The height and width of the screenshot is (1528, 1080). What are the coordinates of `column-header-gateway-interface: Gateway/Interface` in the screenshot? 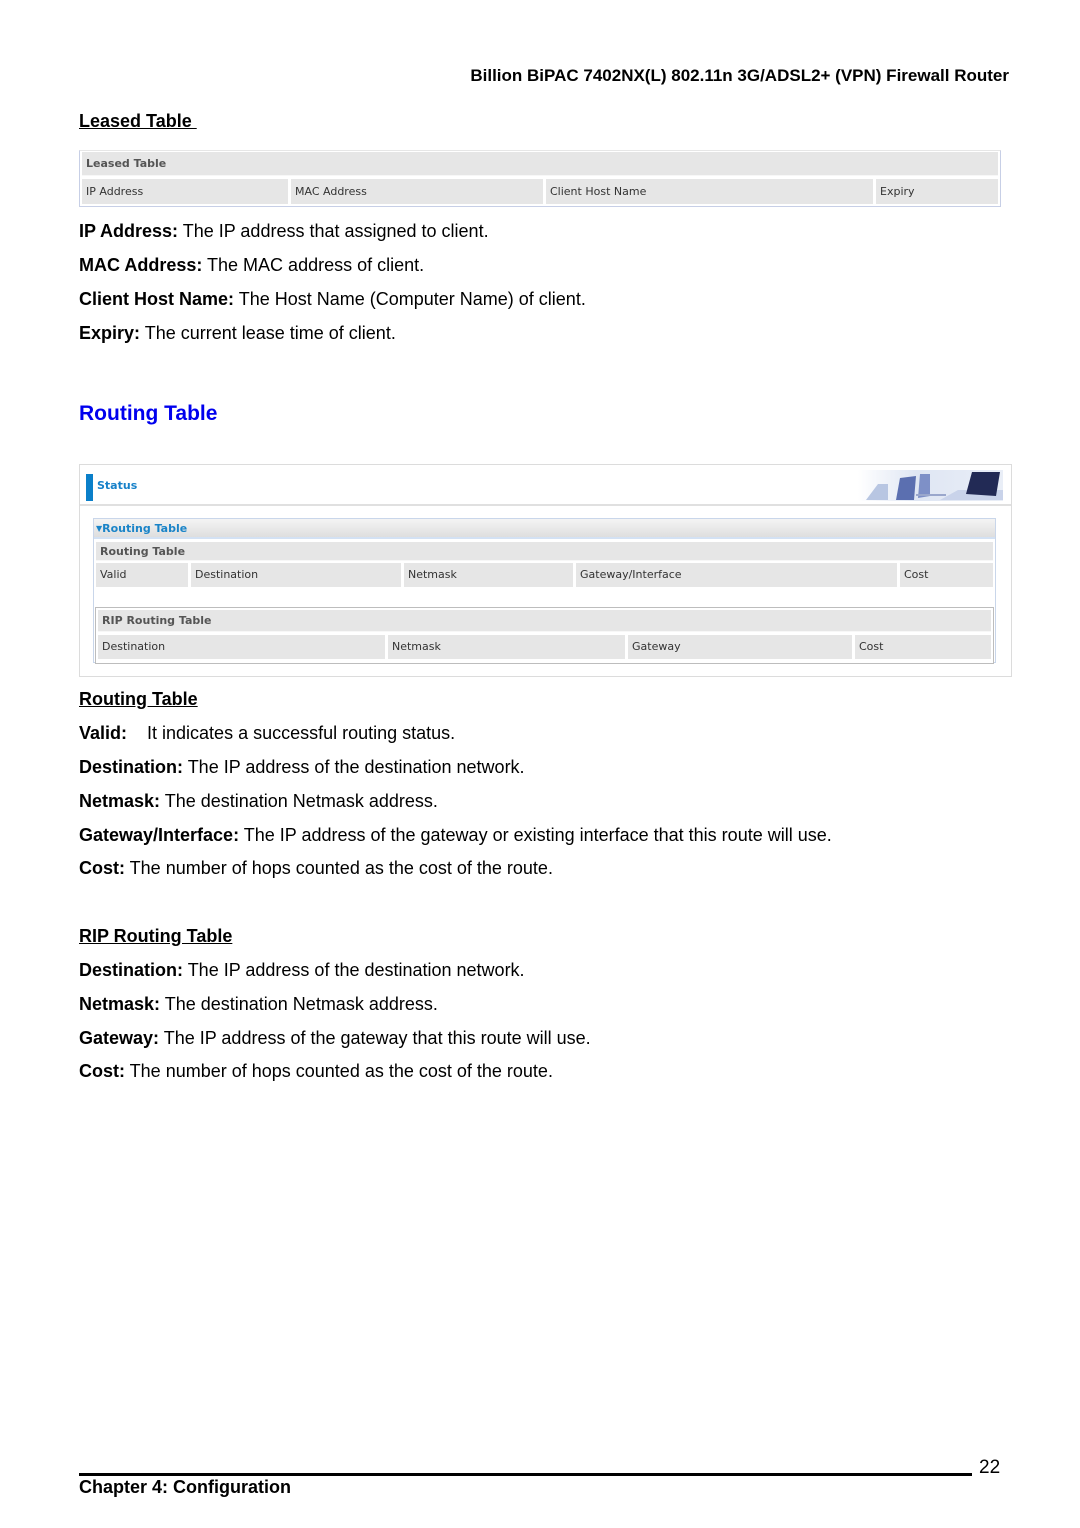 It's located at (736, 575).